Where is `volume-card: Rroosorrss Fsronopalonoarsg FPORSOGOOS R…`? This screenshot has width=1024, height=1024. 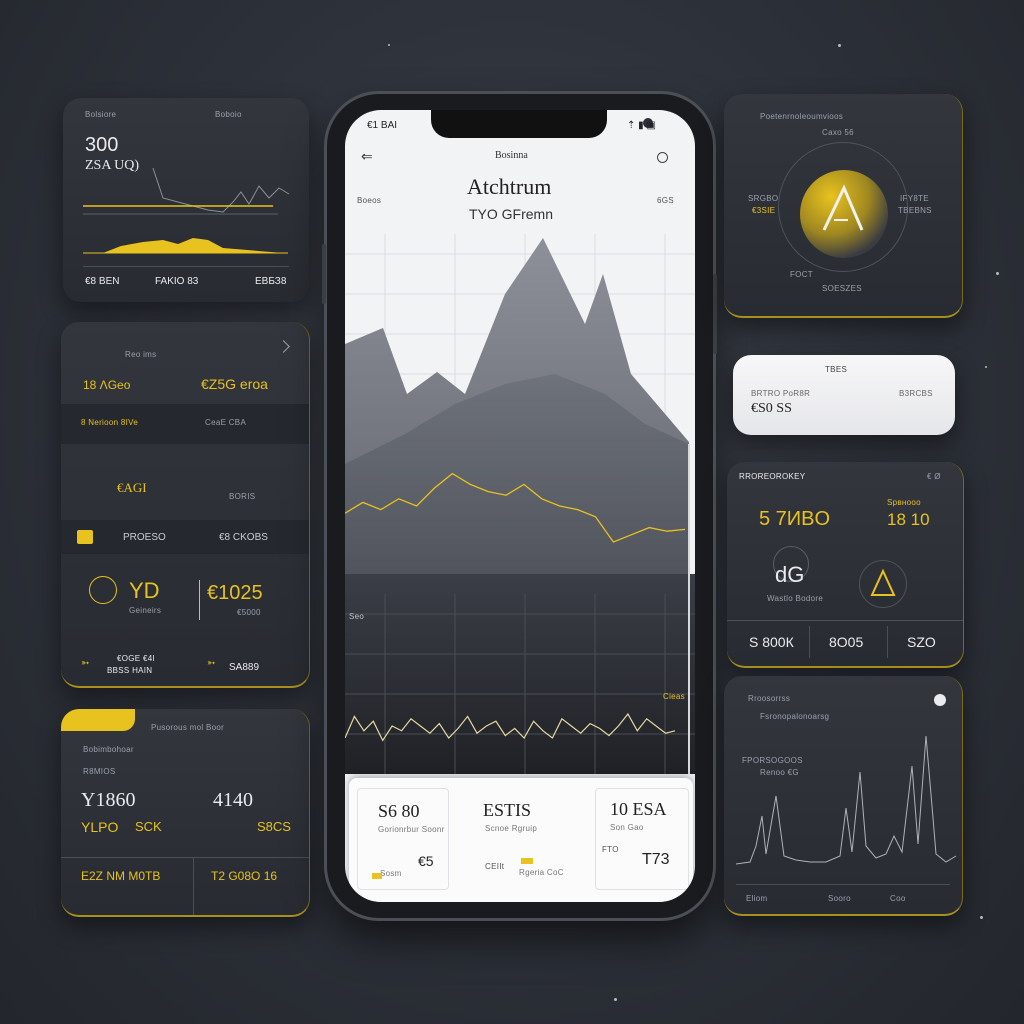 volume-card: Rroosorrss Fsronopalonoarsg FPORSOGOOS R… is located at coordinates (843, 796).